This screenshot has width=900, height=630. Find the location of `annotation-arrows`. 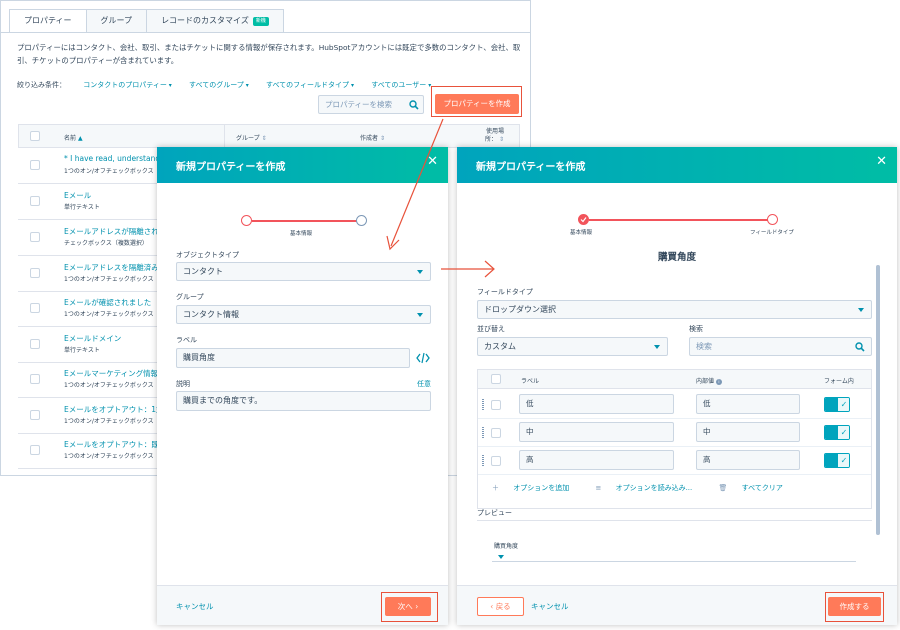

annotation-arrows is located at coordinates (440, 198).